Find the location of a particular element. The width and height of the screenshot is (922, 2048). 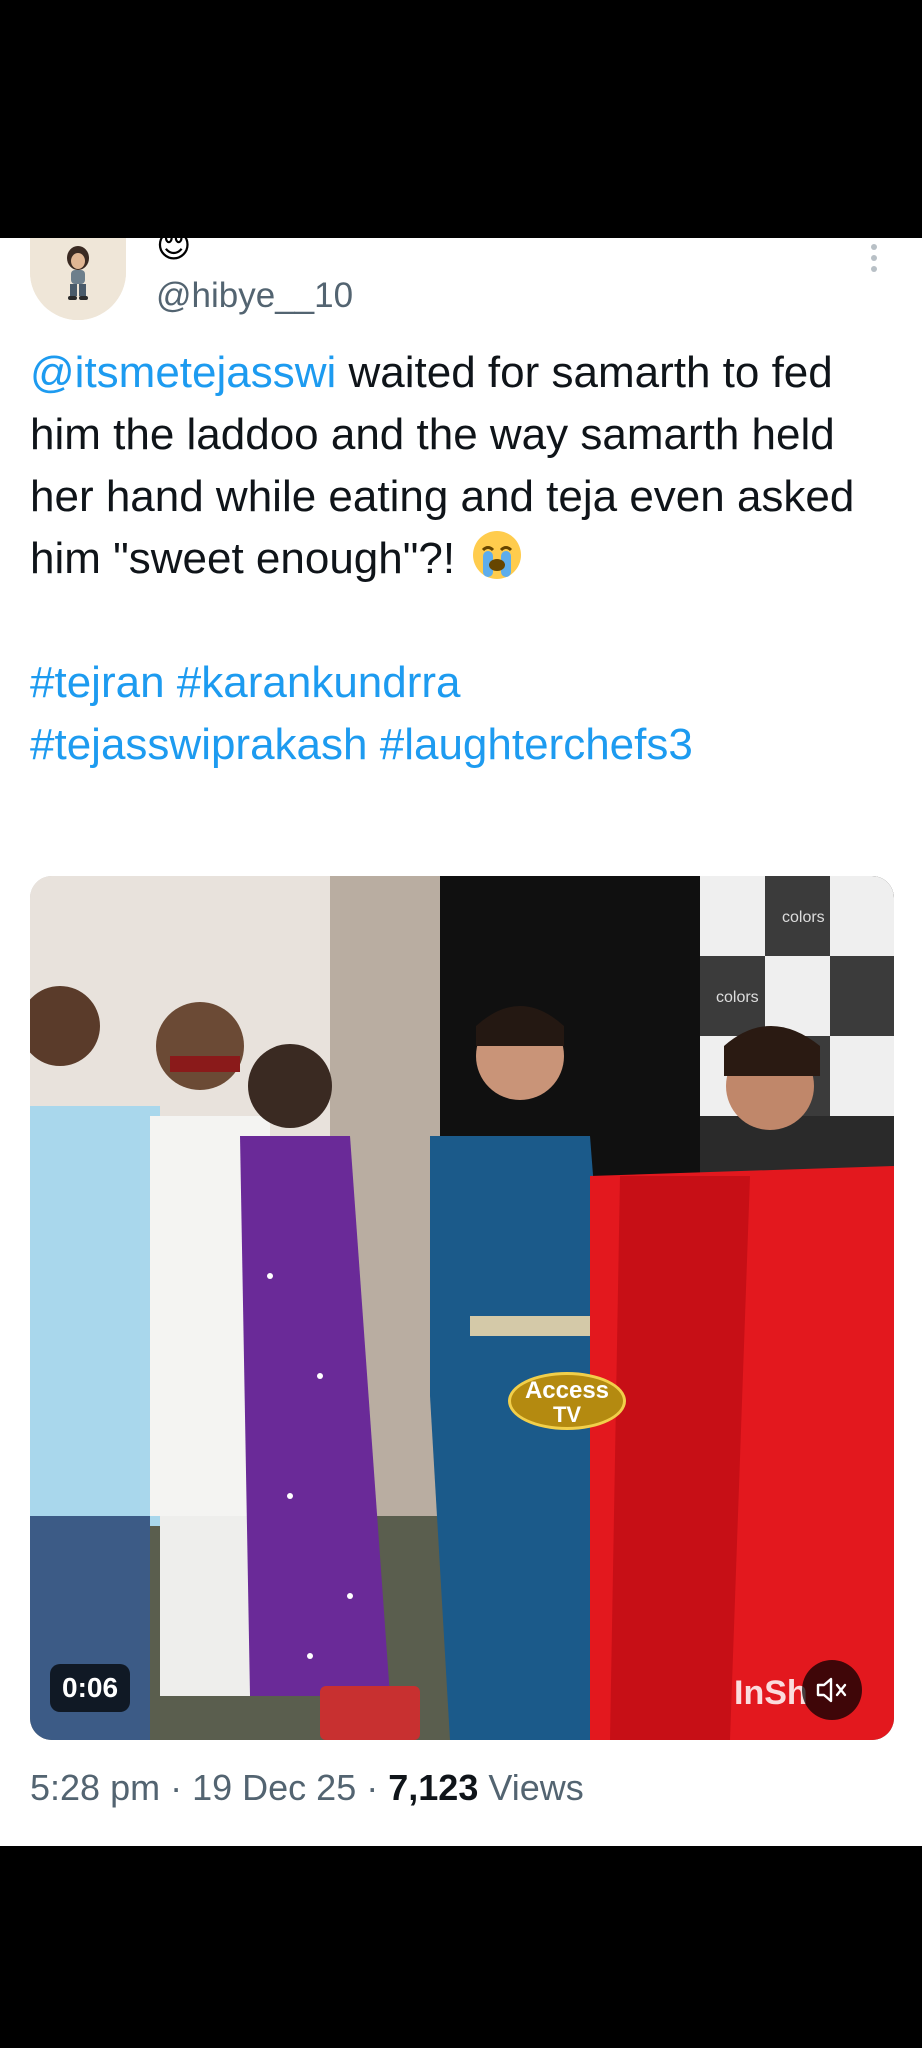

mute-button is located at coordinates (832, 1690).